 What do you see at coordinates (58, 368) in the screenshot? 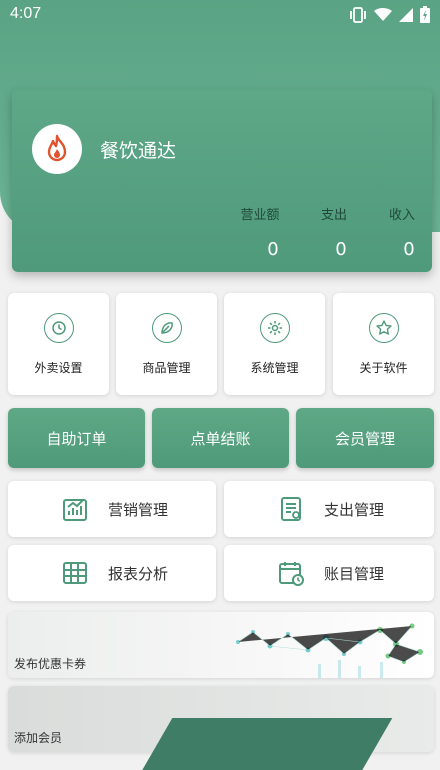
I see `quick-label: 外卖设置` at bounding box center [58, 368].